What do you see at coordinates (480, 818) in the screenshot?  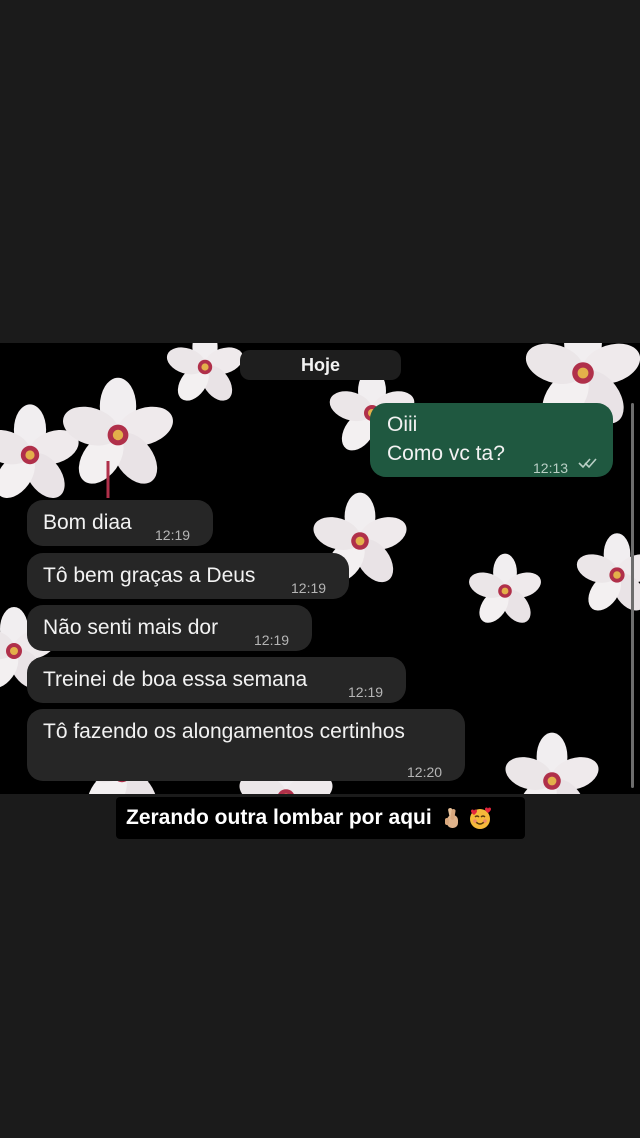 I see `smiling-face-with-hearts-icon` at bounding box center [480, 818].